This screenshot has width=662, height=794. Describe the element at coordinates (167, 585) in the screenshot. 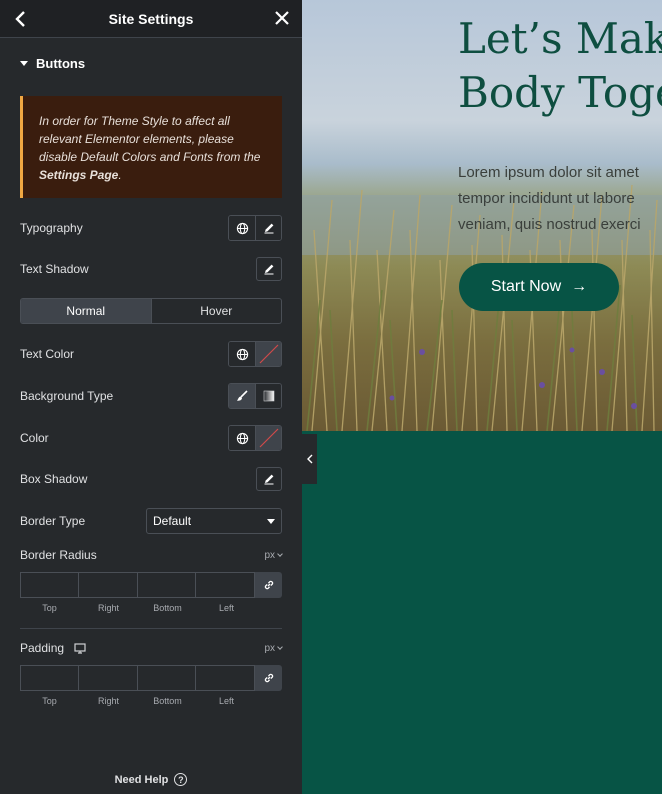

I see `border-radius-bottom-input` at that location.